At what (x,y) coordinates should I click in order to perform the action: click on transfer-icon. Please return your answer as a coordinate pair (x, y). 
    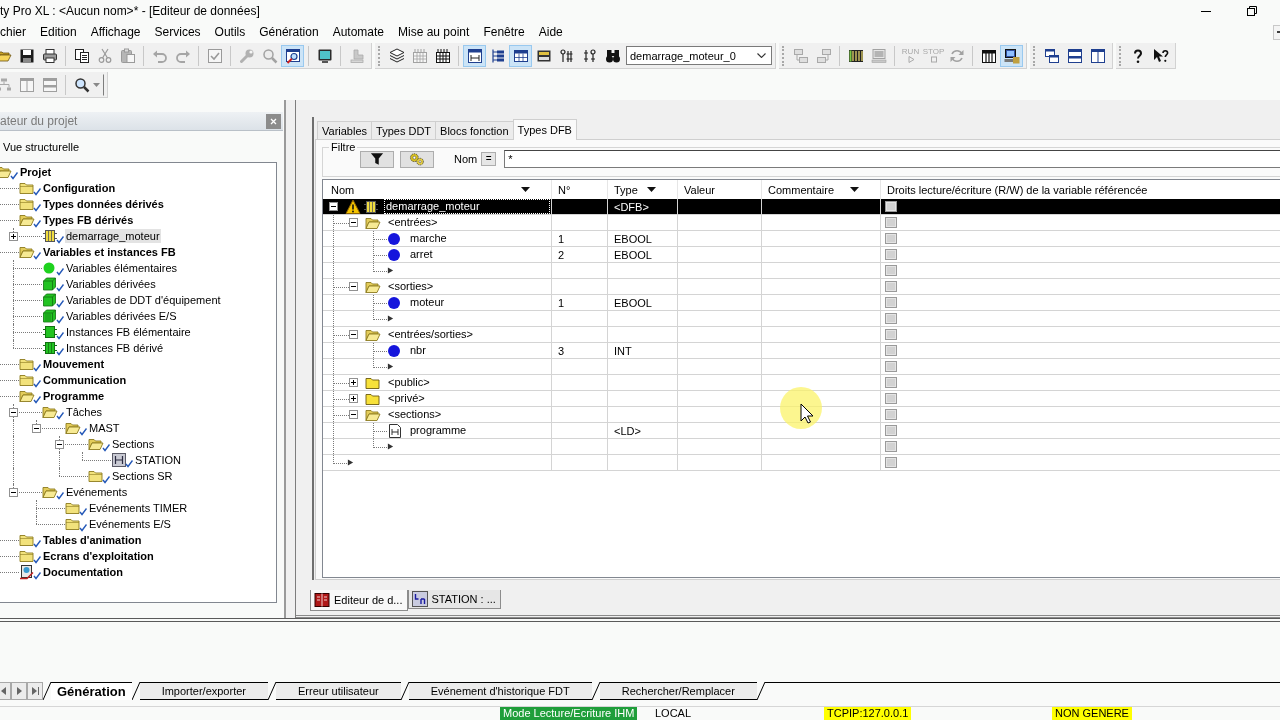
    Looking at the image, I should click on (823, 55).